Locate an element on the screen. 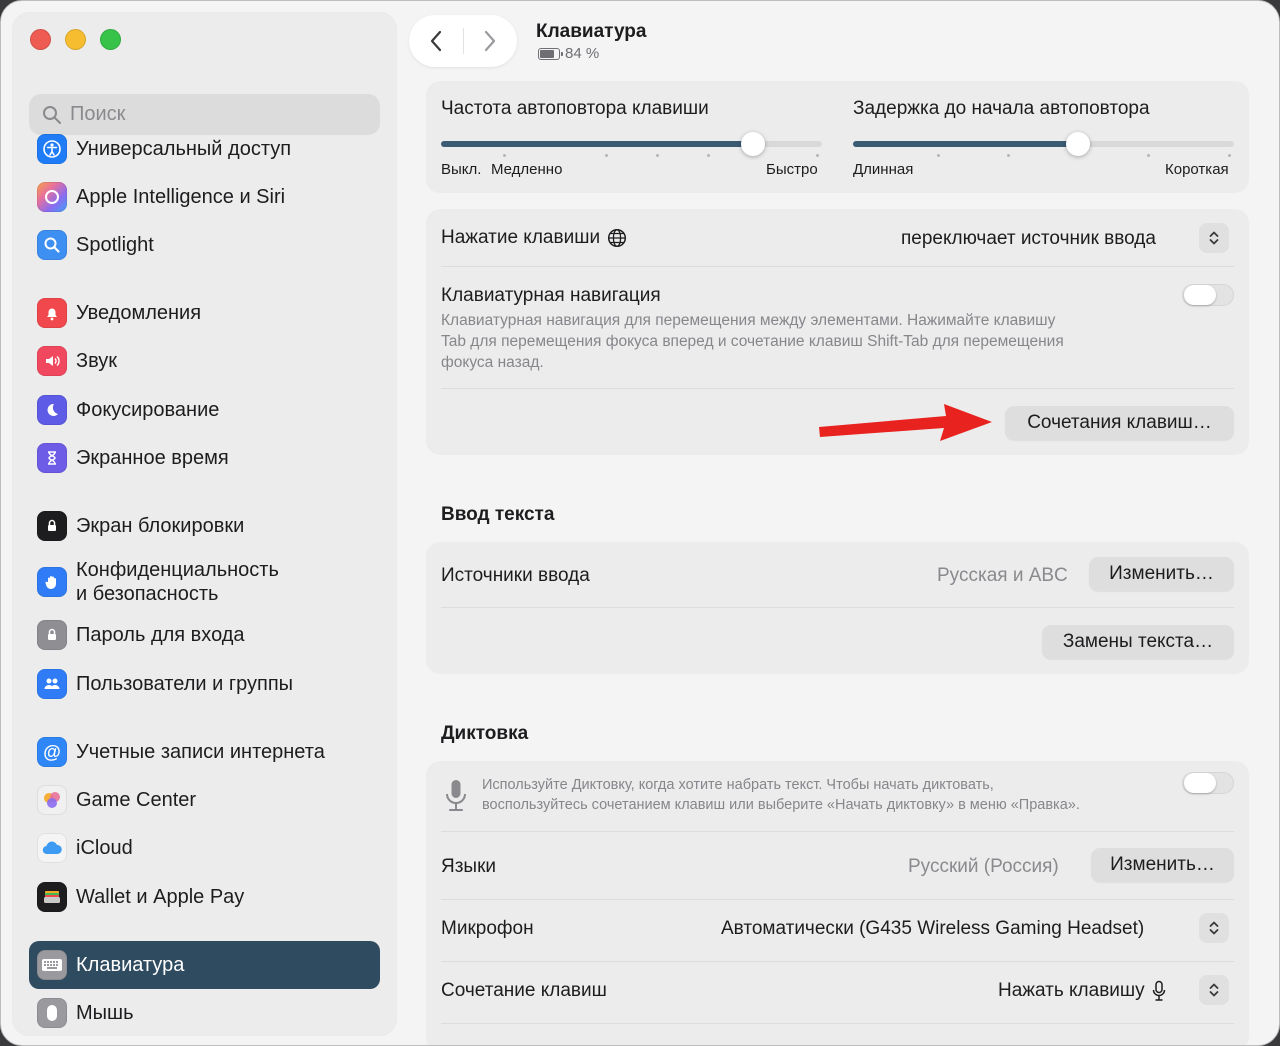 This screenshot has width=1280, height=1046. forward-button is located at coordinates (490, 41).